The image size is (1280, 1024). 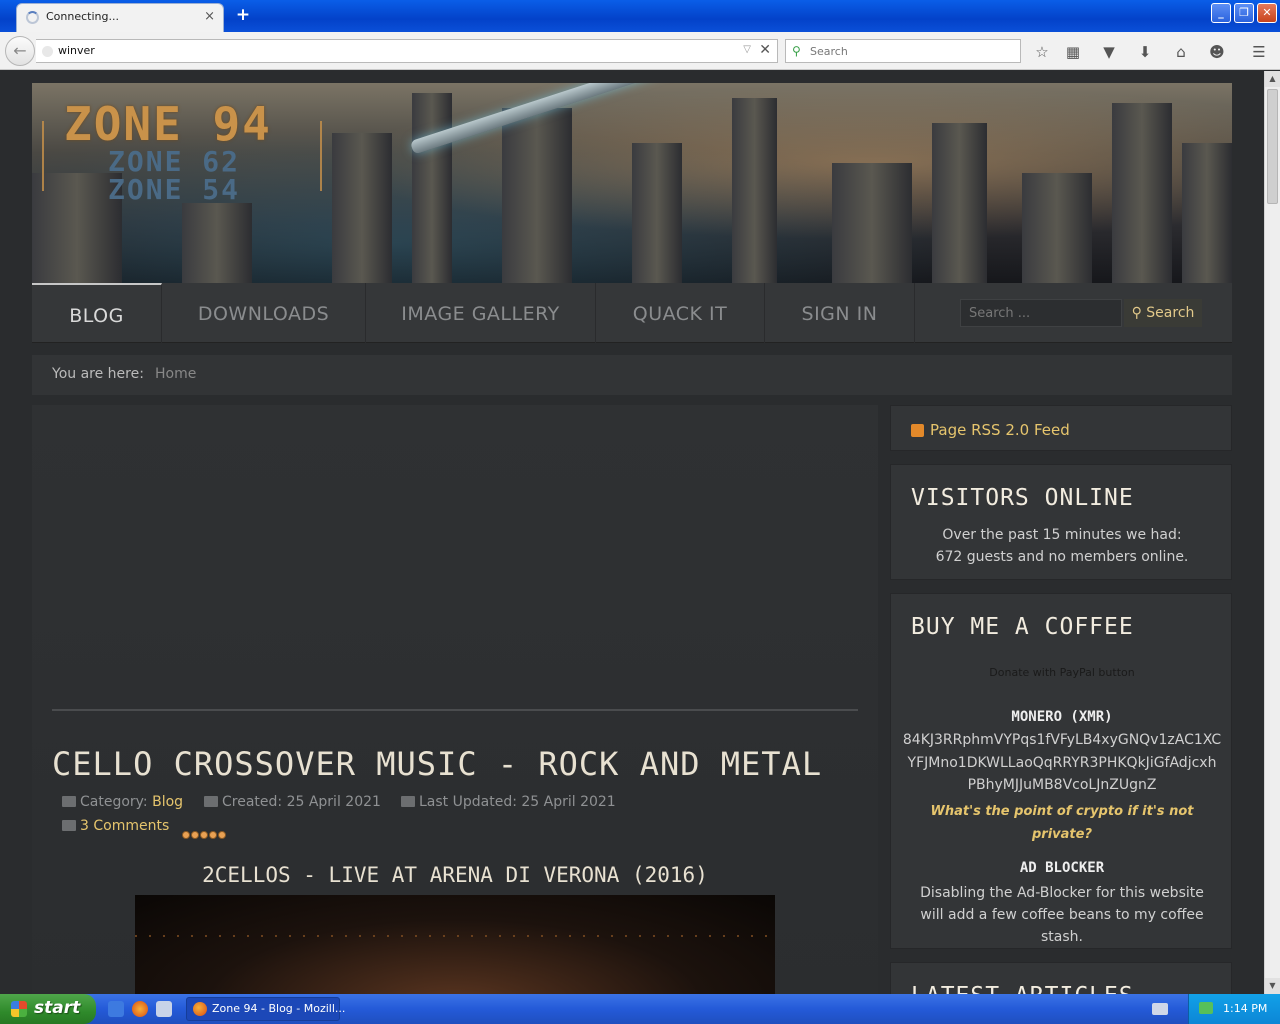 I want to click on breadcrumb-label: You are here:, so click(x=98, y=374).